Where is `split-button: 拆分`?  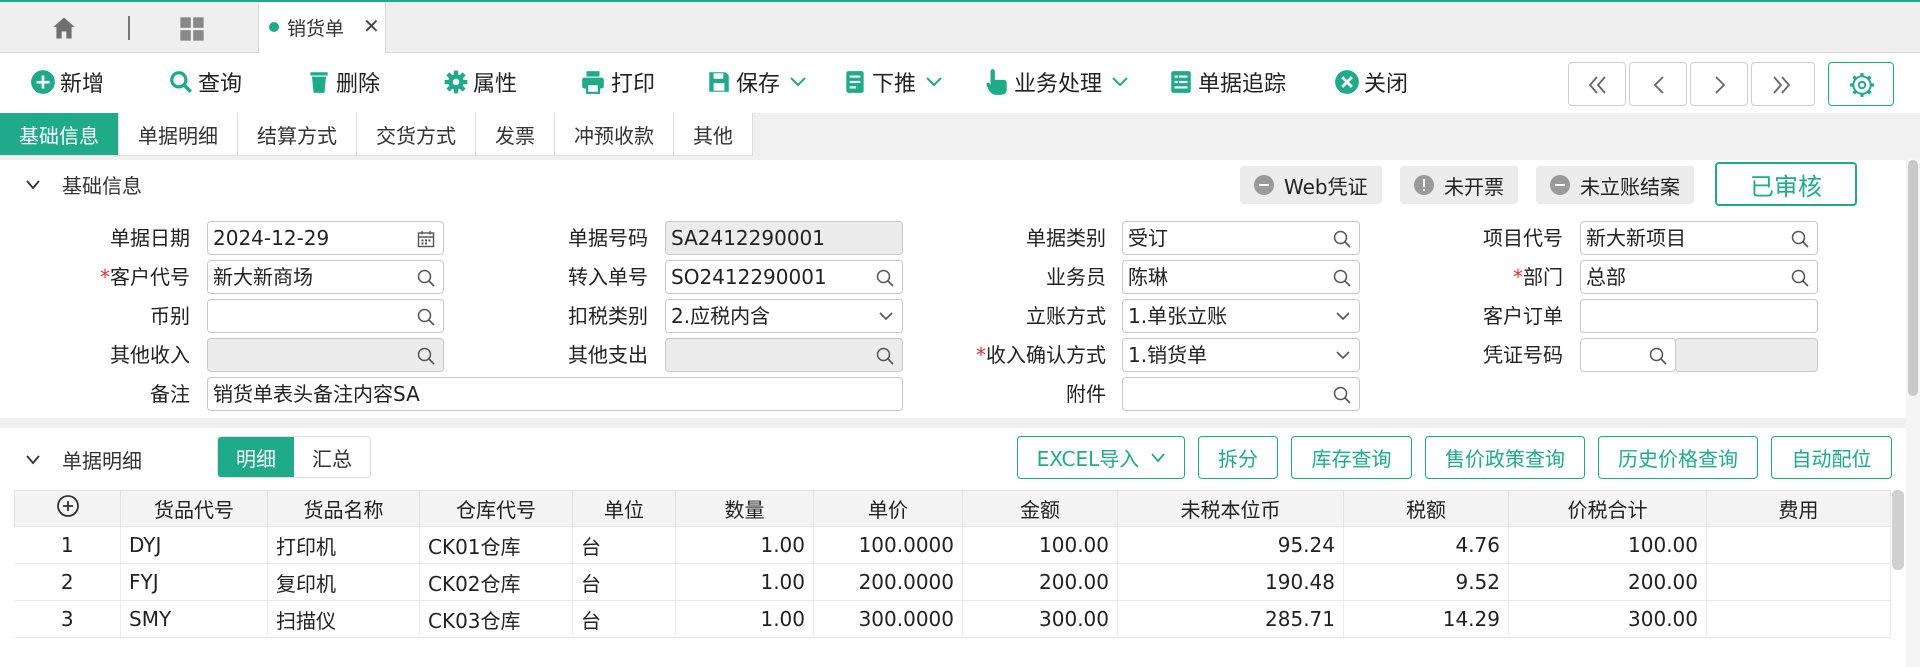 split-button: 拆分 is located at coordinates (1238, 457).